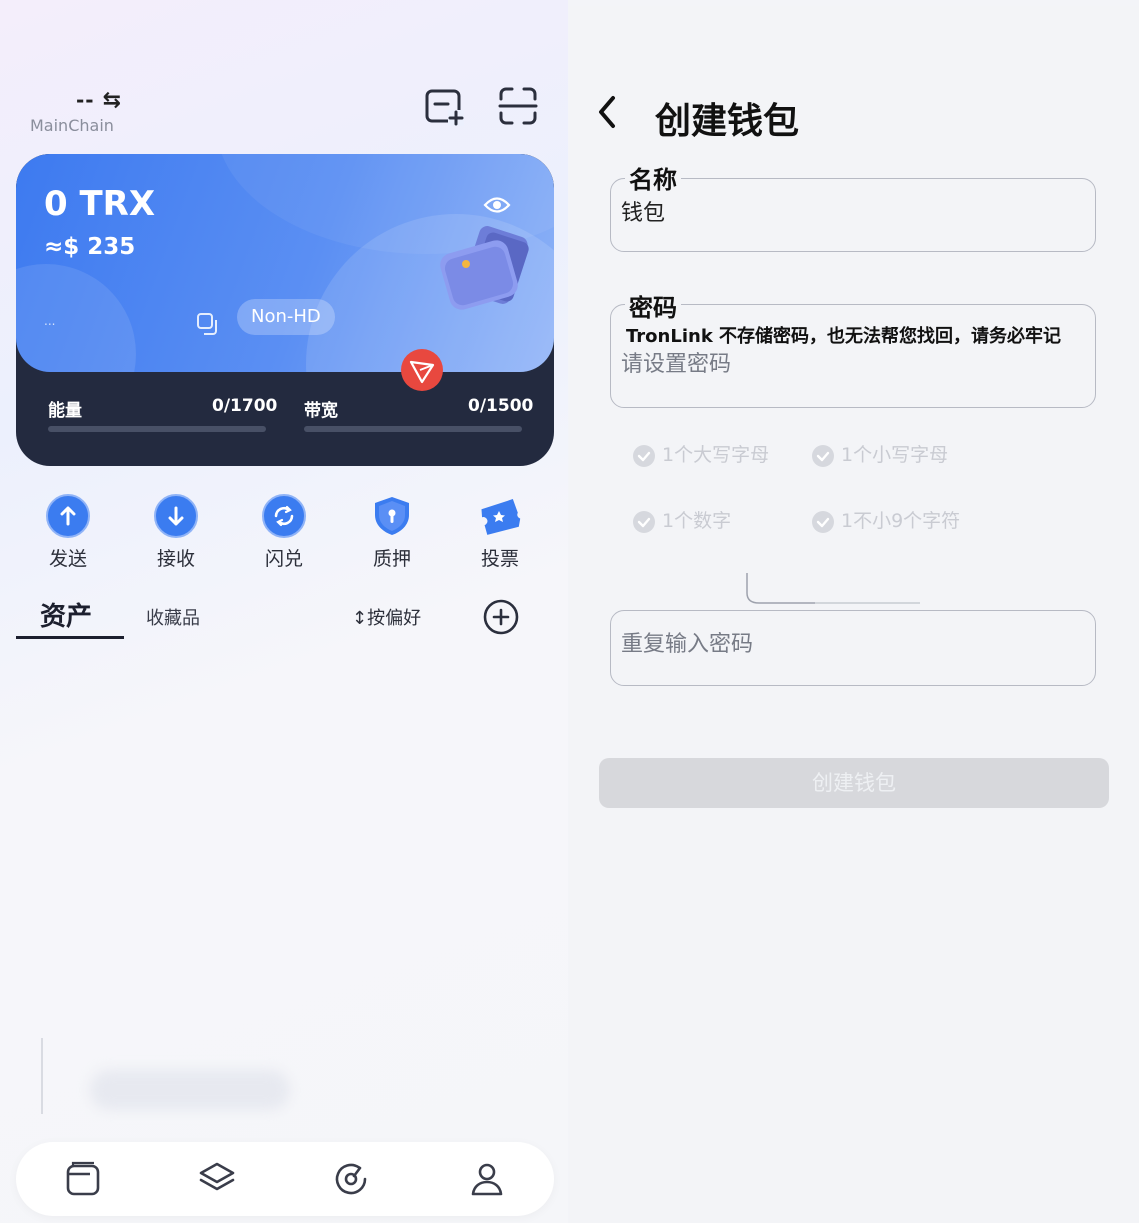 The height and width of the screenshot is (1223, 1139). Describe the element at coordinates (727, 121) in the screenshot. I see `page-title: 创建钱包` at that location.